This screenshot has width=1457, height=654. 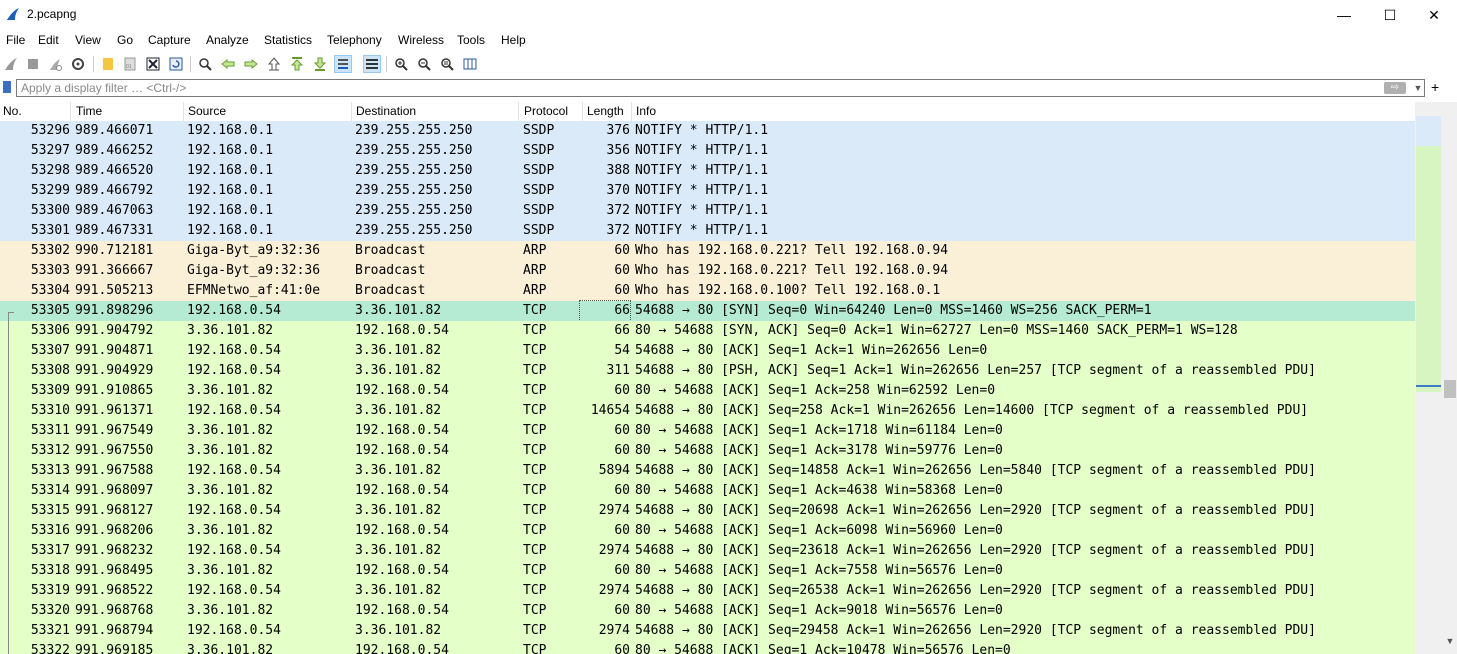 What do you see at coordinates (1418, 88) in the screenshot?
I see `chevron-down-icon: ▼` at bounding box center [1418, 88].